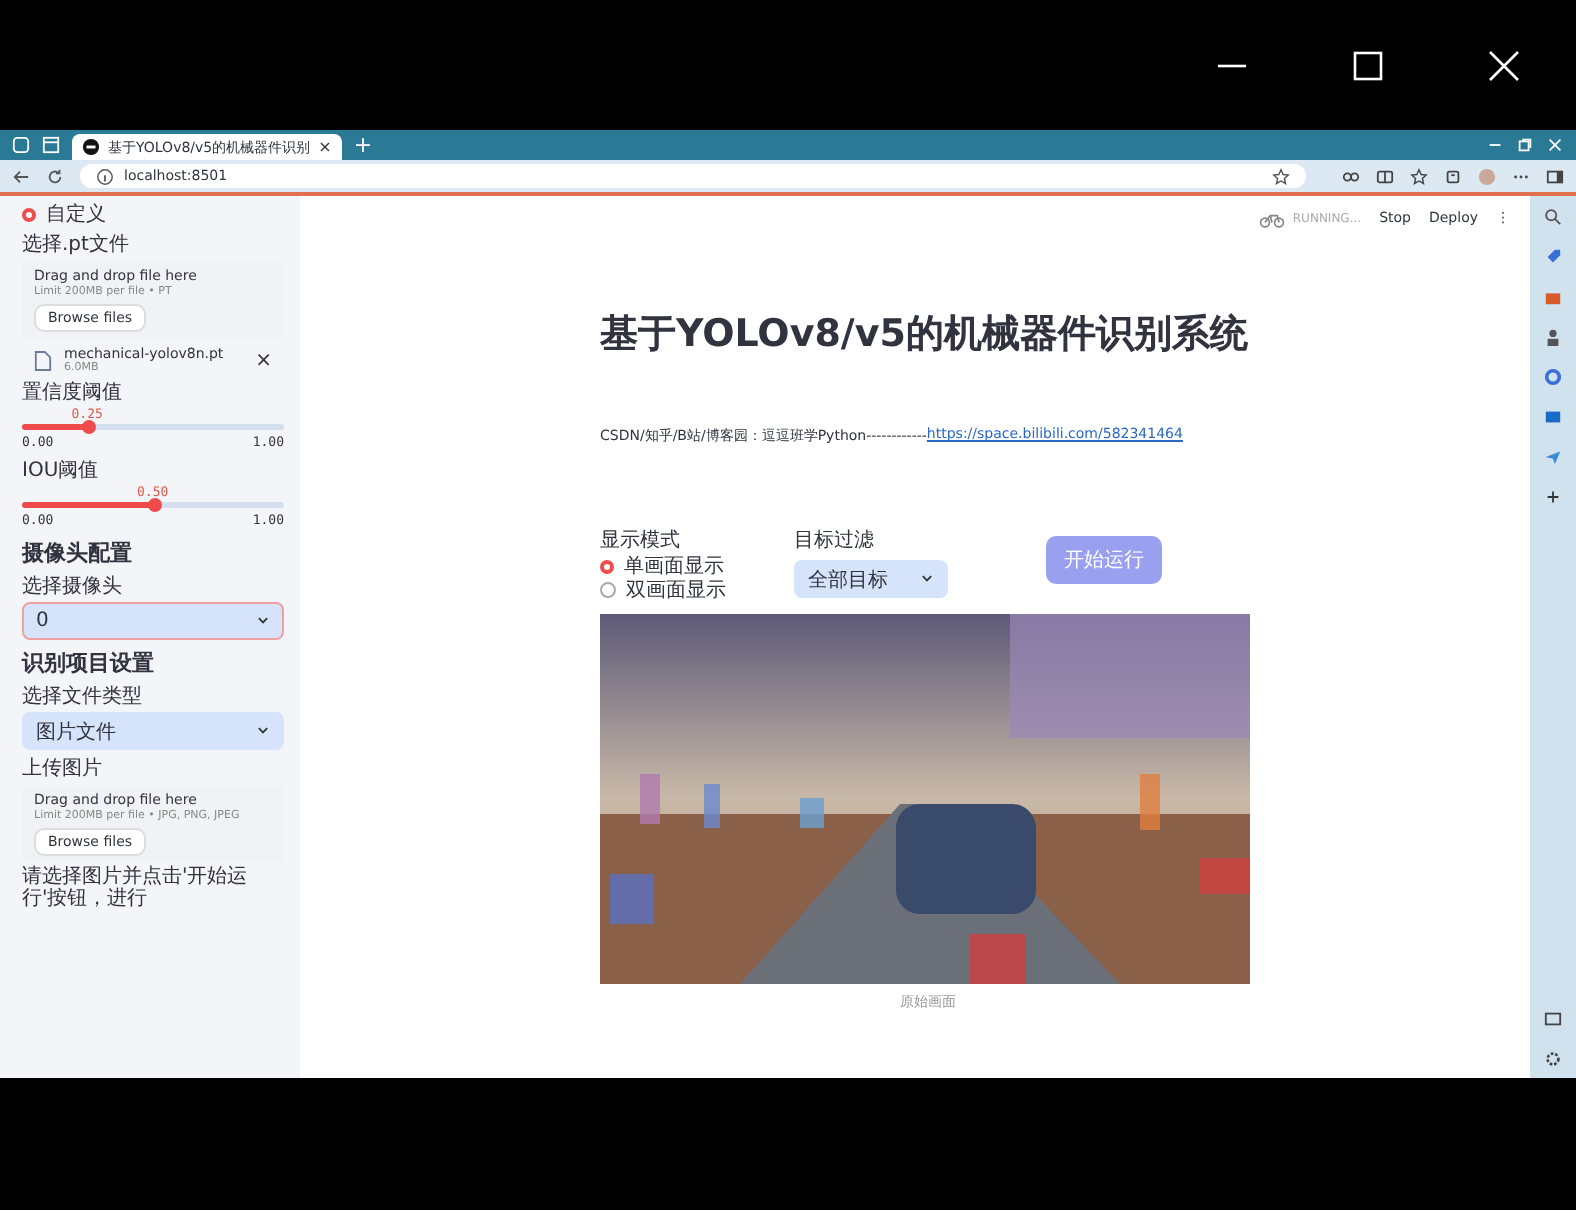 This screenshot has width=1576, height=1210. What do you see at coordinates (51, 145) in the screenshot?
I see `tab-actions-icon` at bounding box center [51, 145].